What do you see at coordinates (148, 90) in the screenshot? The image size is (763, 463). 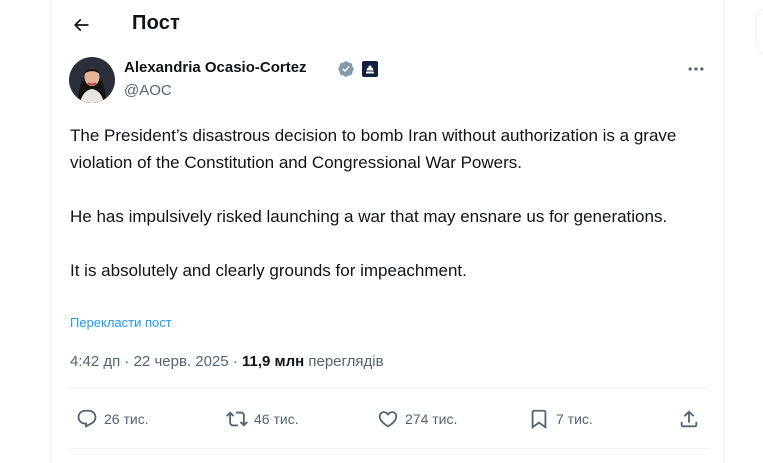 I see `author-handle: @AOC` at bounding box center [148, 90].